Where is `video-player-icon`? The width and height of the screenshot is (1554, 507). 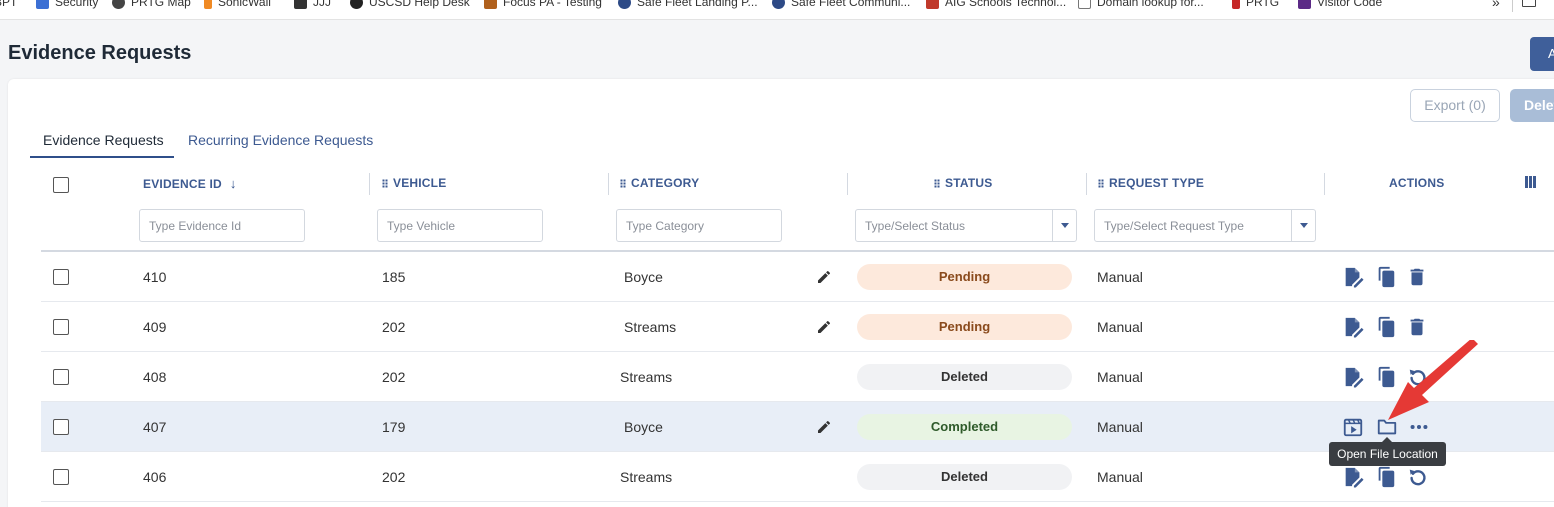
video-player-icon is located at coordinates (1353, 427).